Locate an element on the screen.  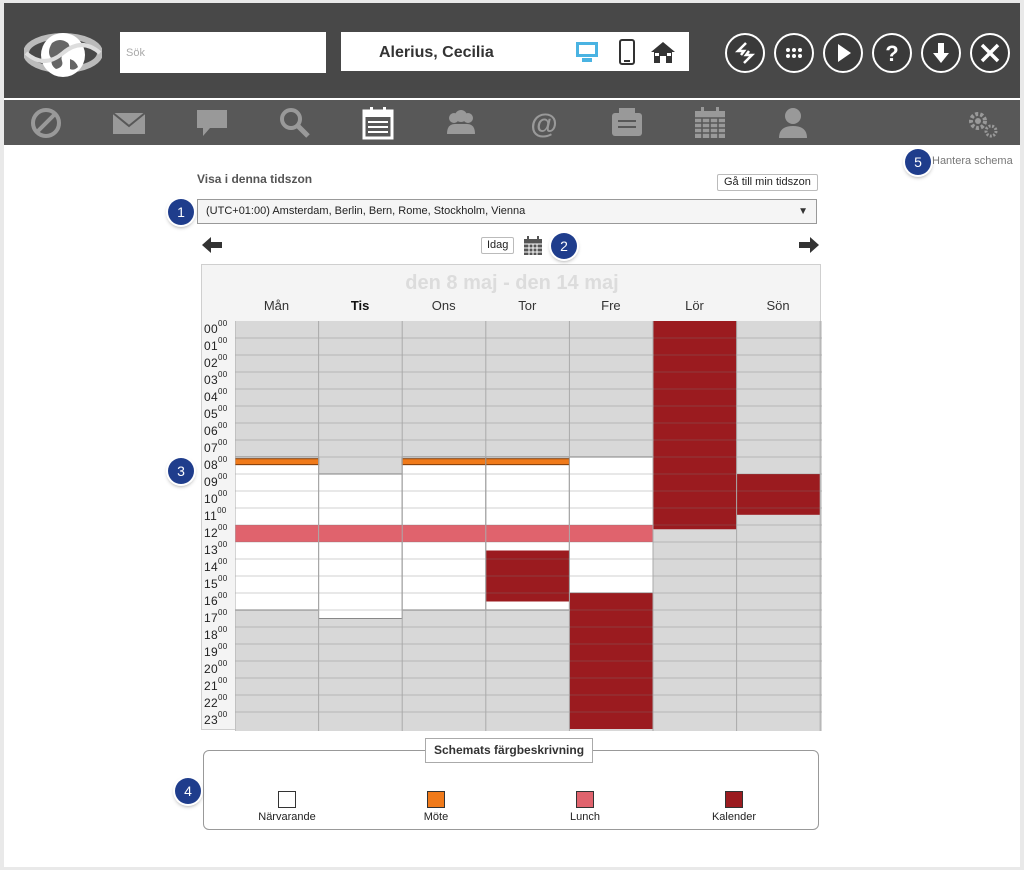
date-picker-icon is located at coordinates (533, 246).